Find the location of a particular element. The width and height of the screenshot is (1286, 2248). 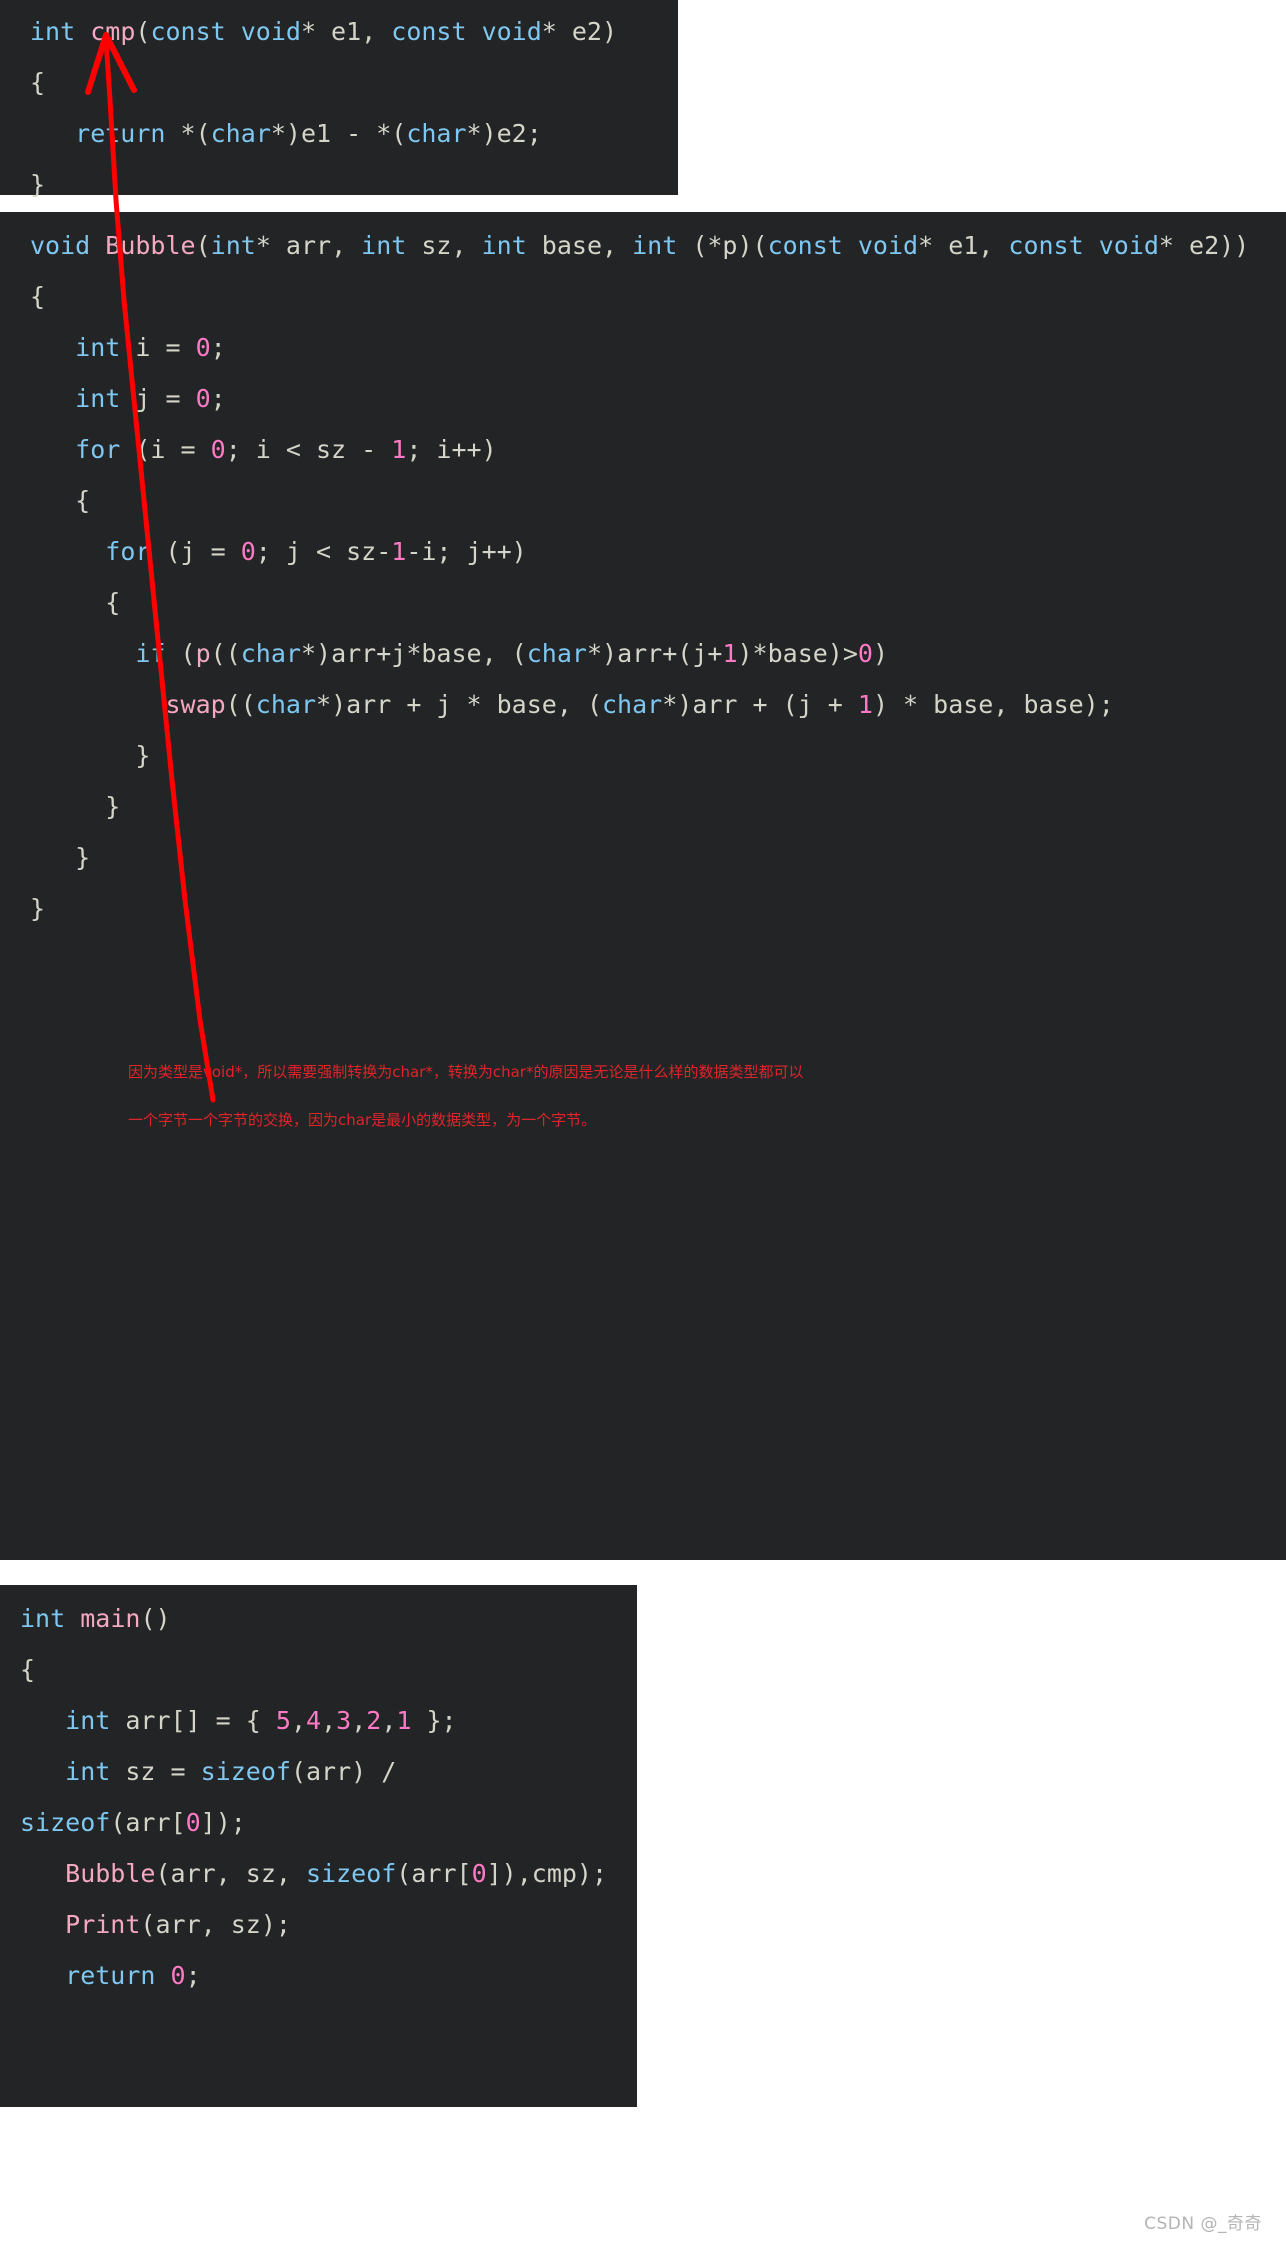

code-line: return *(char*)e1 - *(char*)e2; is located at coordinates (354, 133).